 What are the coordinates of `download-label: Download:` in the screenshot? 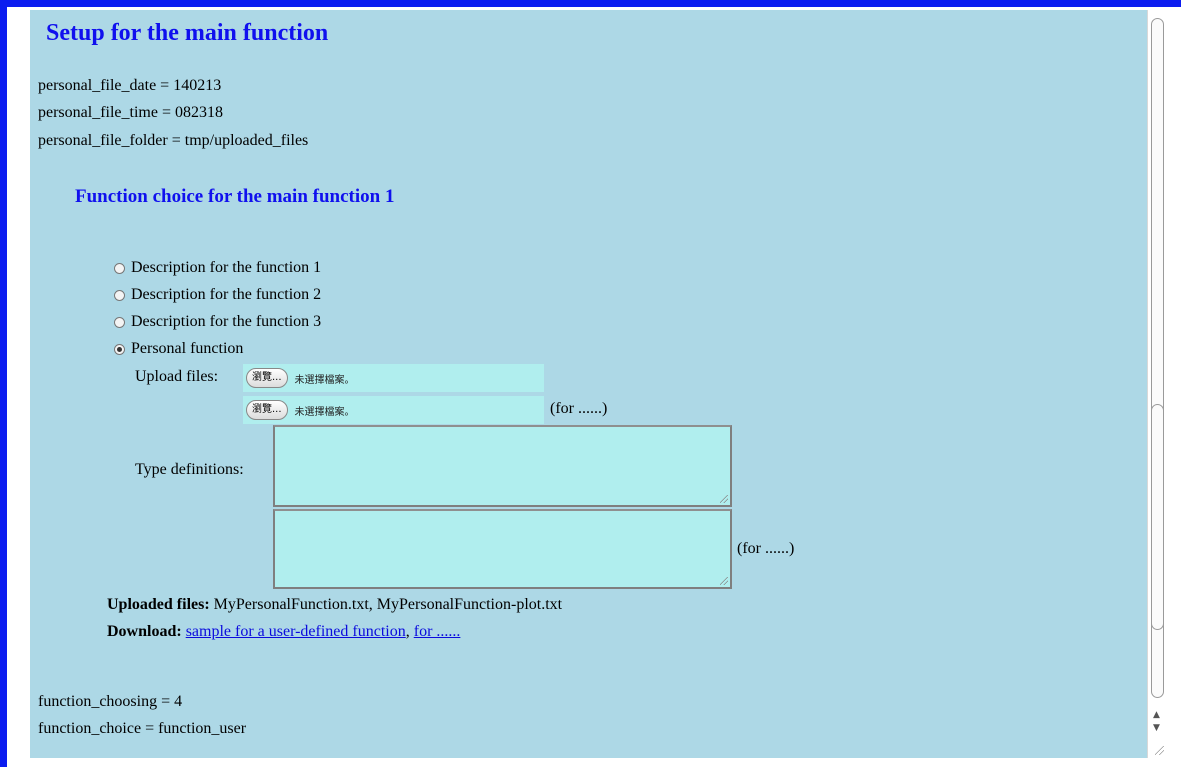 It's located at (144, 631).